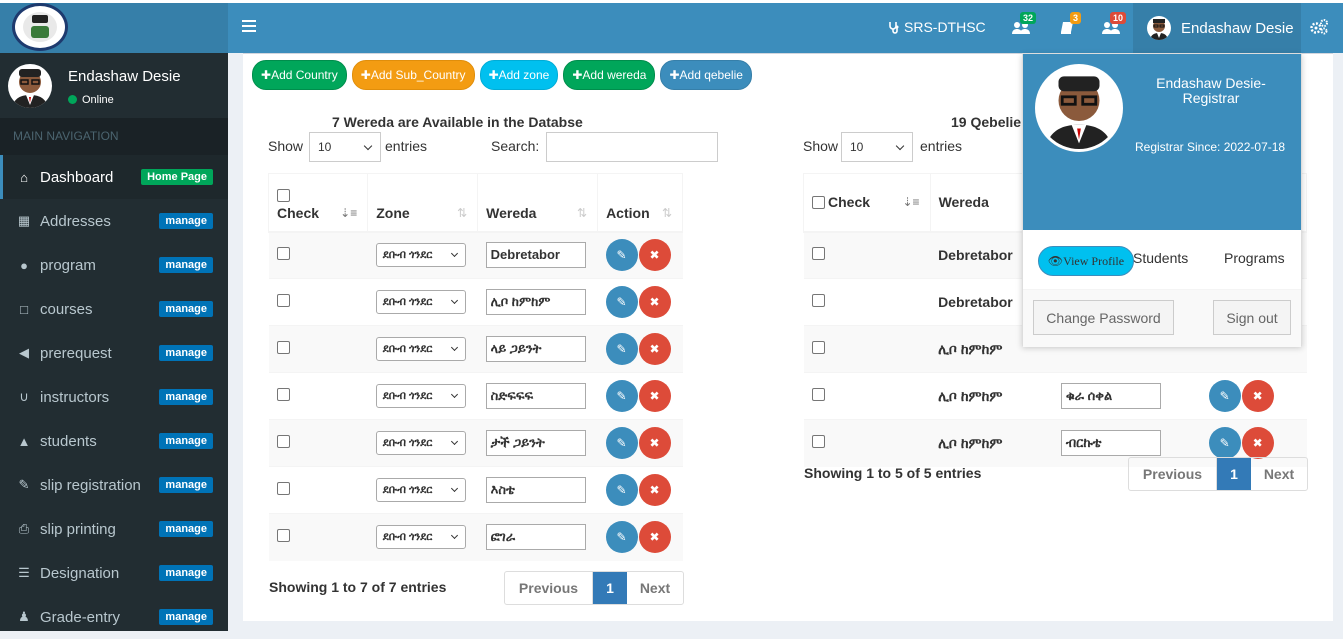 This screenshot has width=1343, height=639. I want to click on graduation-cap-icon: ▲, so click(24, 441).